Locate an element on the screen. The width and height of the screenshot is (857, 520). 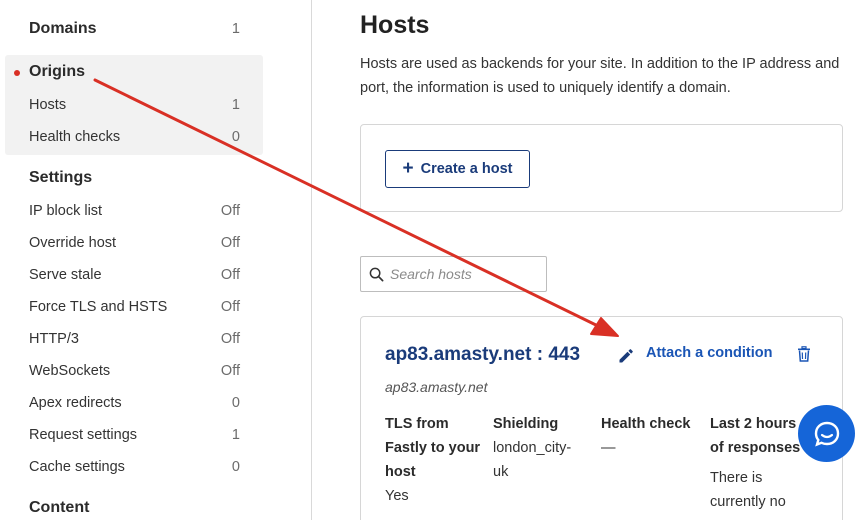
sidebar-item-hosts: Hosts 1 is located at coordinates (134, 105).